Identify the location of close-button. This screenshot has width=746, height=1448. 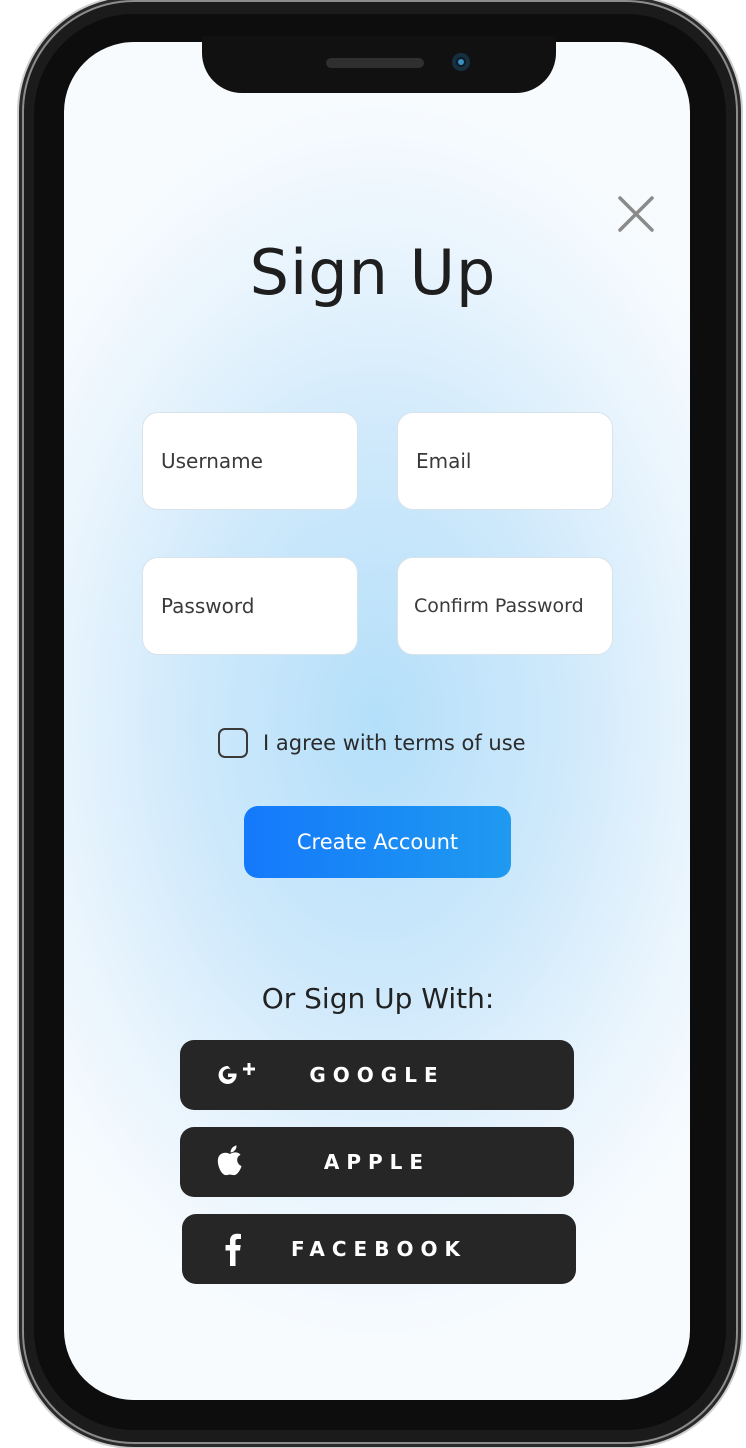
(635, 215).